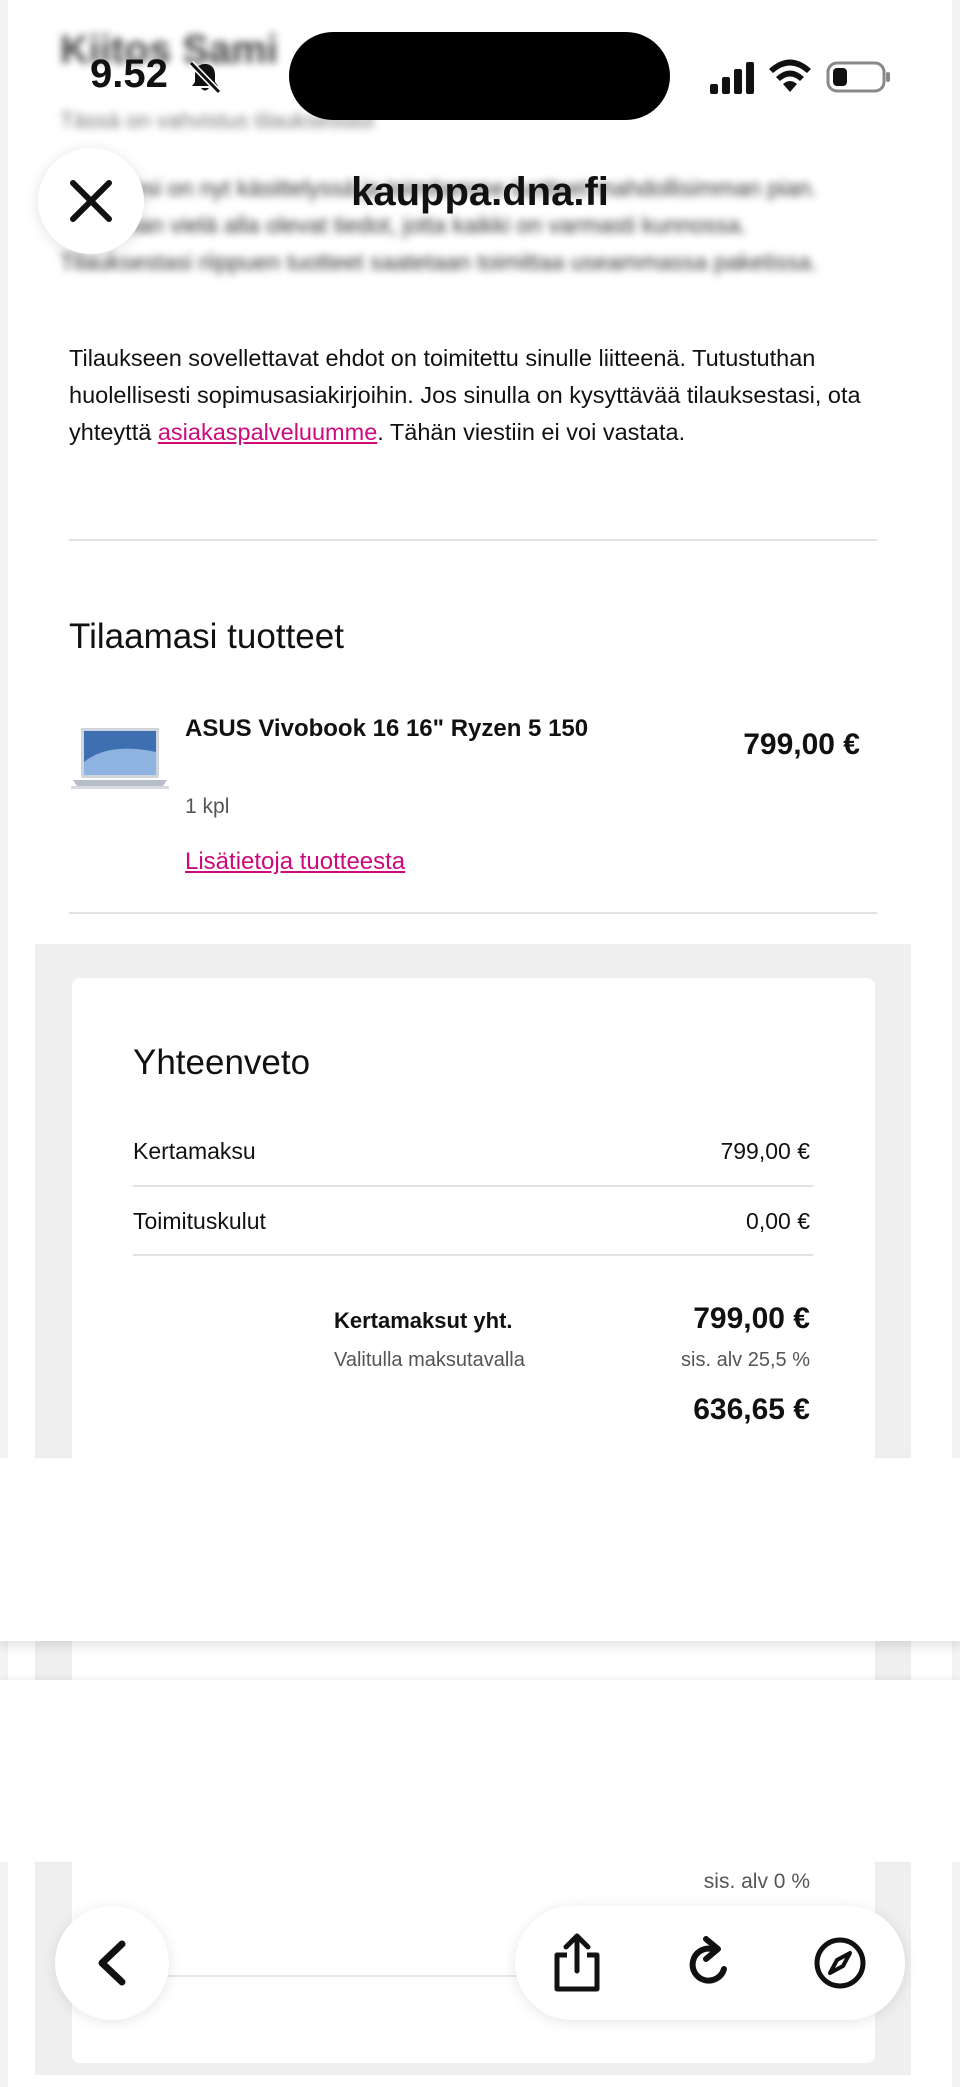  Describe the element at coordinates (756, 1881) in the screenshot. I see `bottom-vat: sis. alv 0 %` at that location.